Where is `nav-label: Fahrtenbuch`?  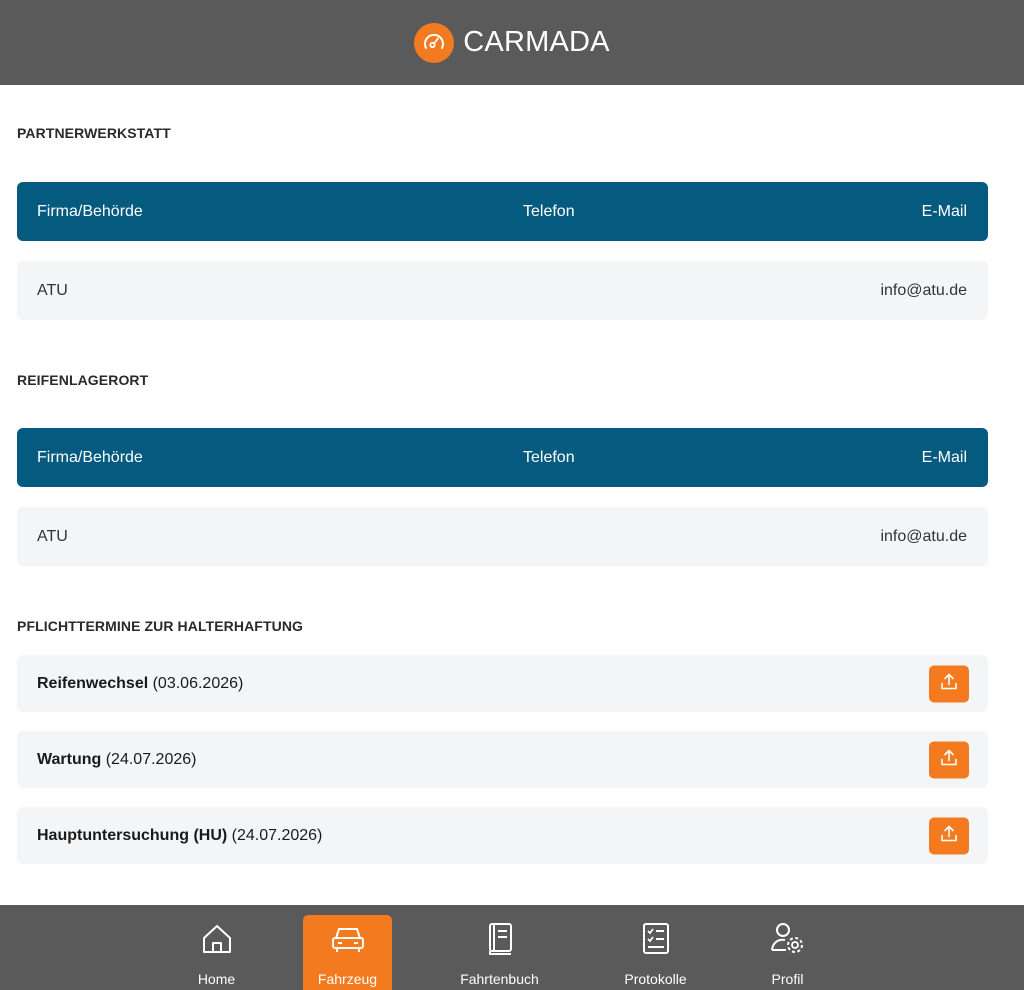
nav-label: Fahrtenbuch is located at coordinates (499, 979).